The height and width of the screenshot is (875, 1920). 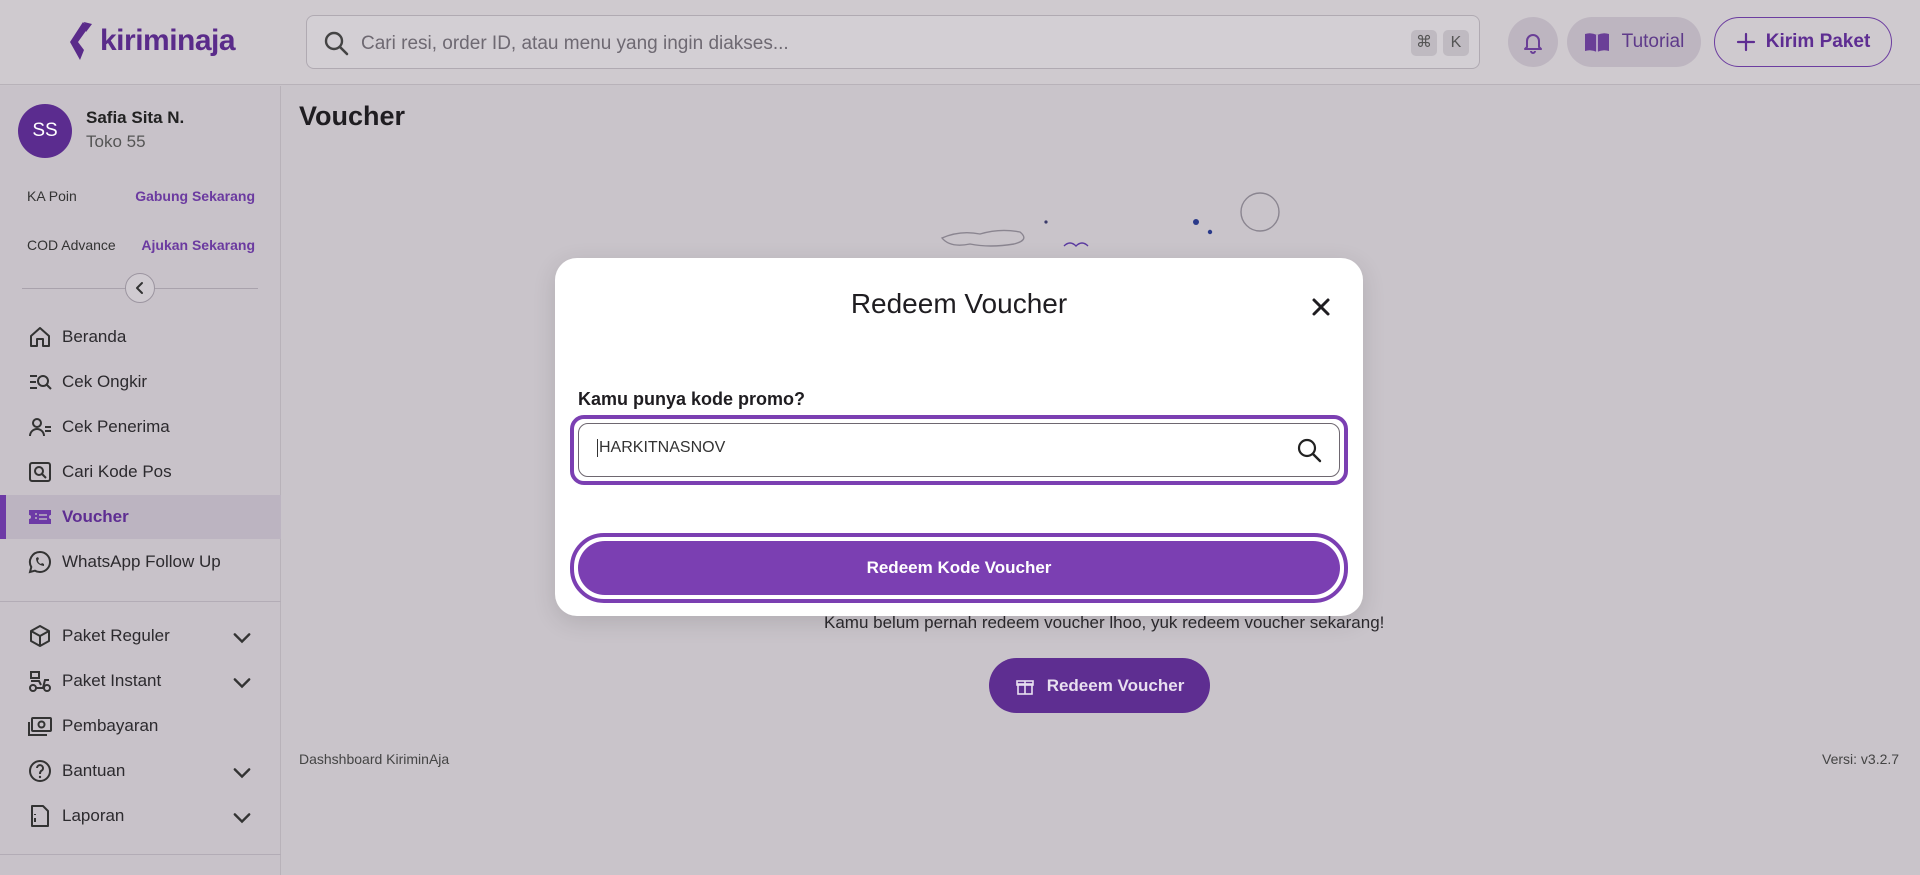 What do you see at coordinates (52, 196) in the screenshot?
I see `ka-poin-label: KA Poin` at bounding box center [52, 196].